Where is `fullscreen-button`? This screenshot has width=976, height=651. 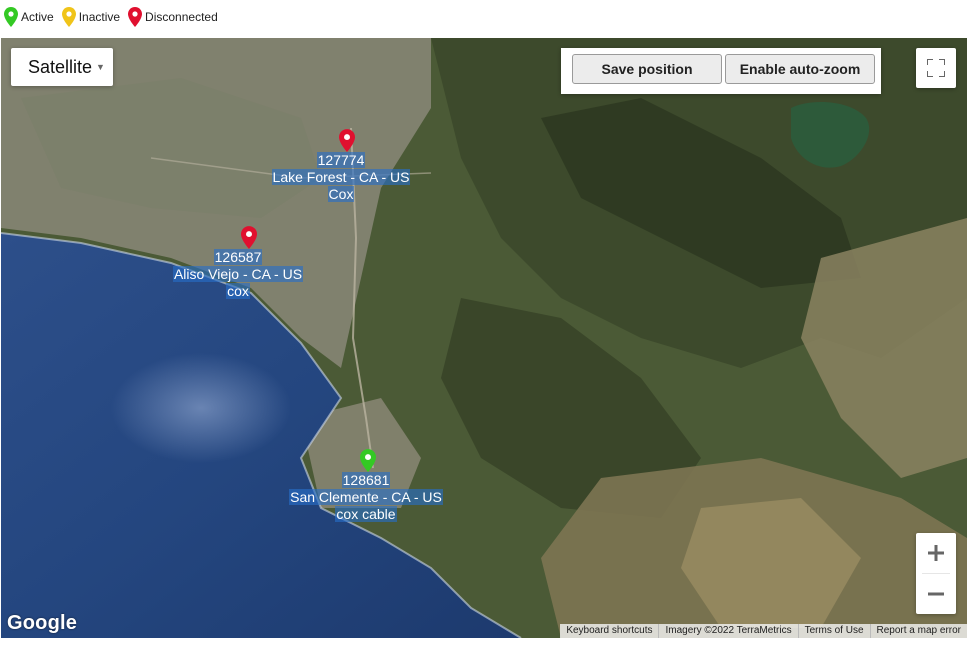 fullscreen-button is located at coordinates (936, 68).